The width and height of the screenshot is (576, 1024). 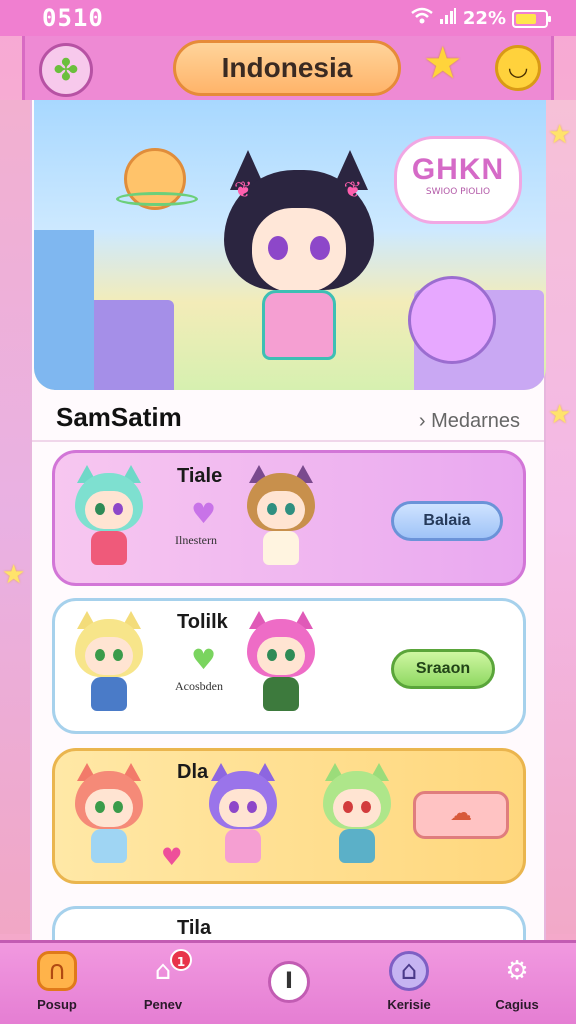 What do you see at coordinates (422, 18) in the screenshot?
I see `wifi-icon` at bounding box center [422, 18].